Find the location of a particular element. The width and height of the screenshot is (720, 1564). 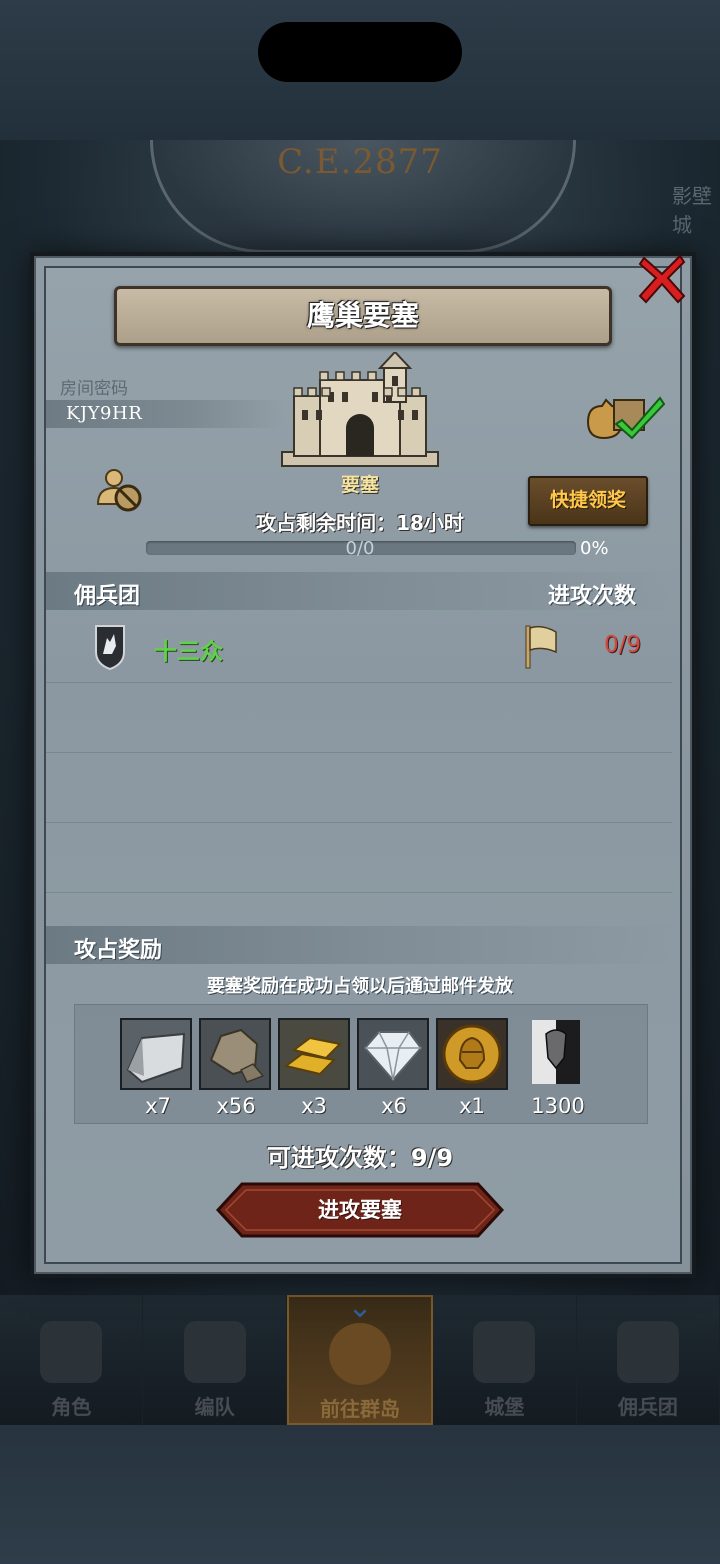

reward-knight-medal is located at coordinates (472, 1054).